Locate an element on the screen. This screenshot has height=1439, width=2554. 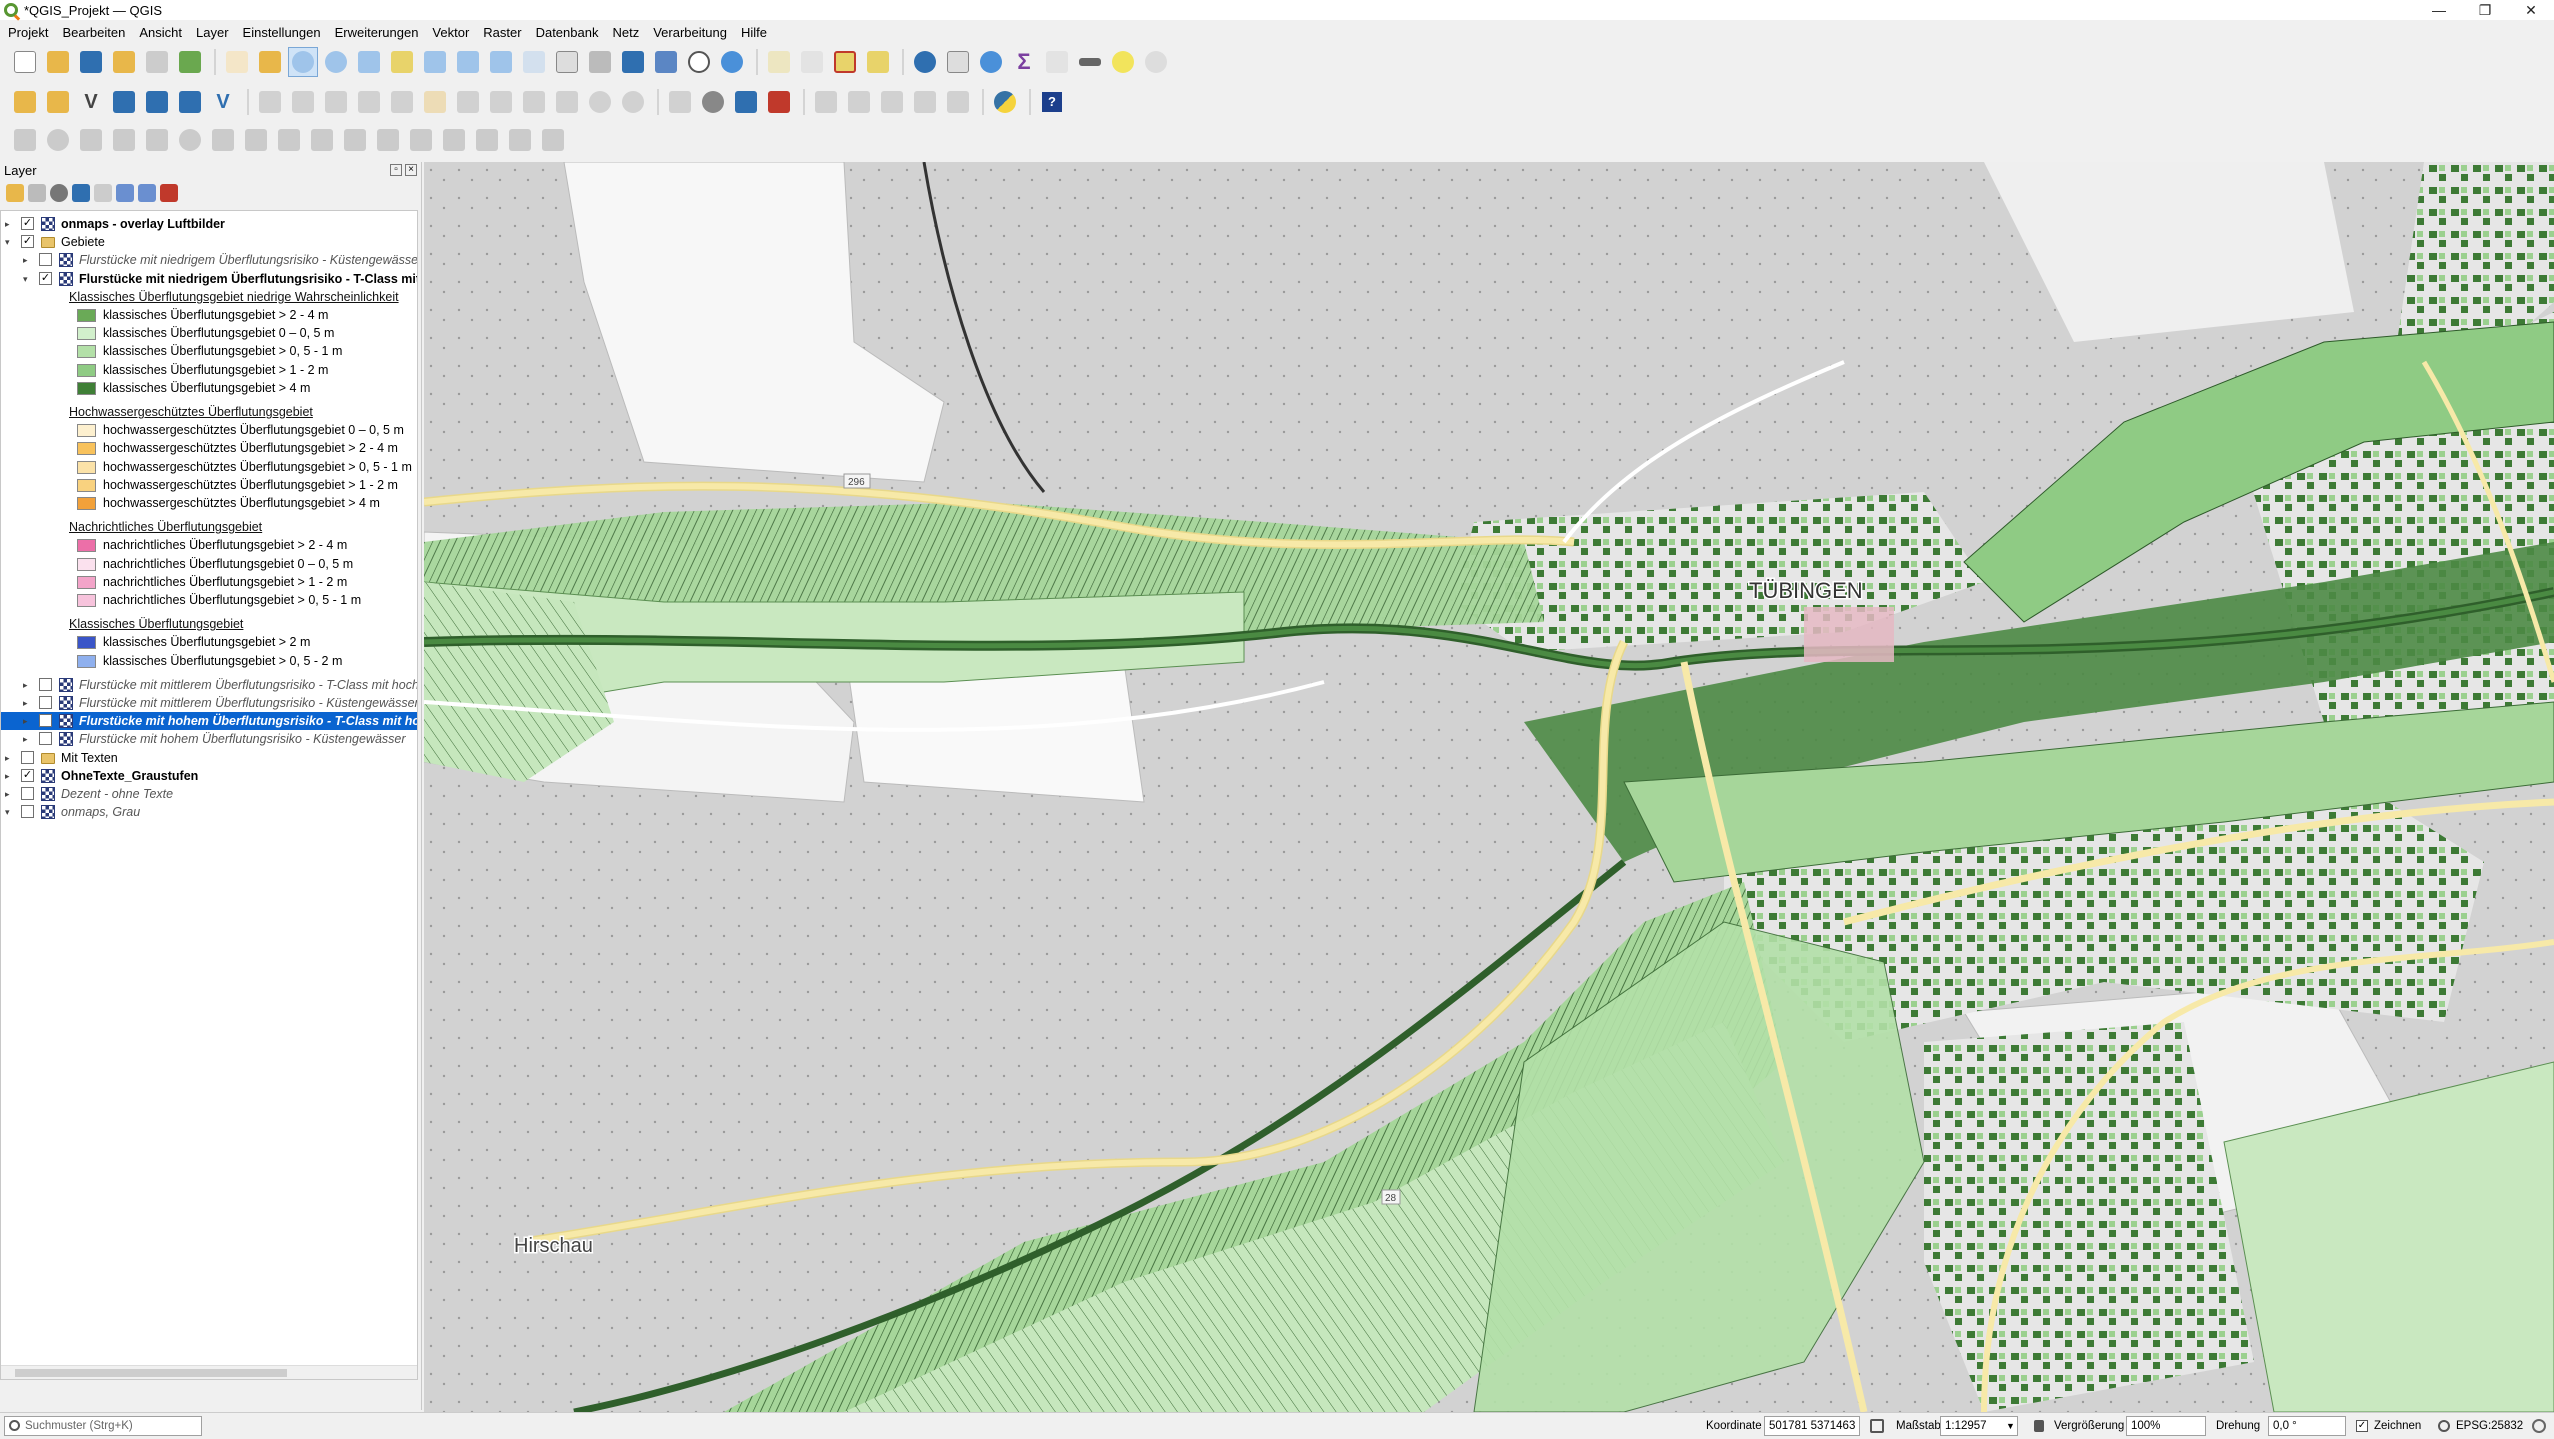
new-map-view-button is located at coordinates (567, 62).